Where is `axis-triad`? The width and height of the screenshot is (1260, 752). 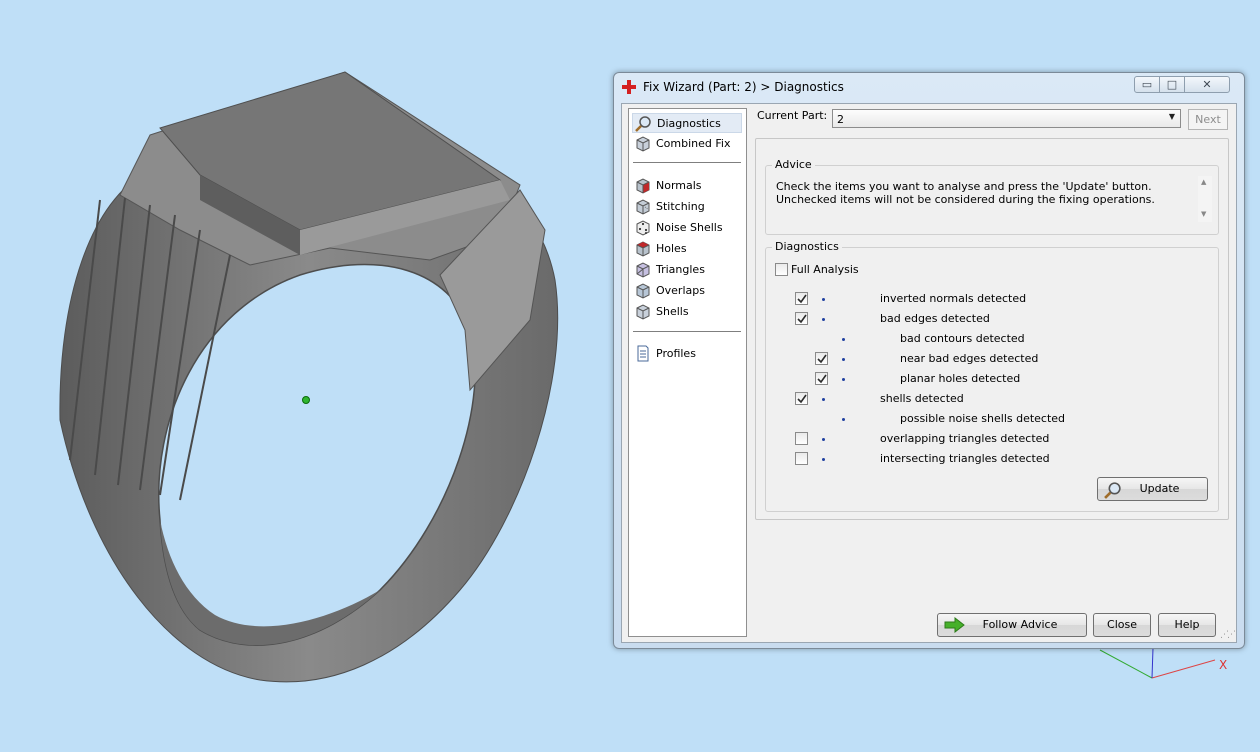 axis-triad is located at coordinates (1157, 663).